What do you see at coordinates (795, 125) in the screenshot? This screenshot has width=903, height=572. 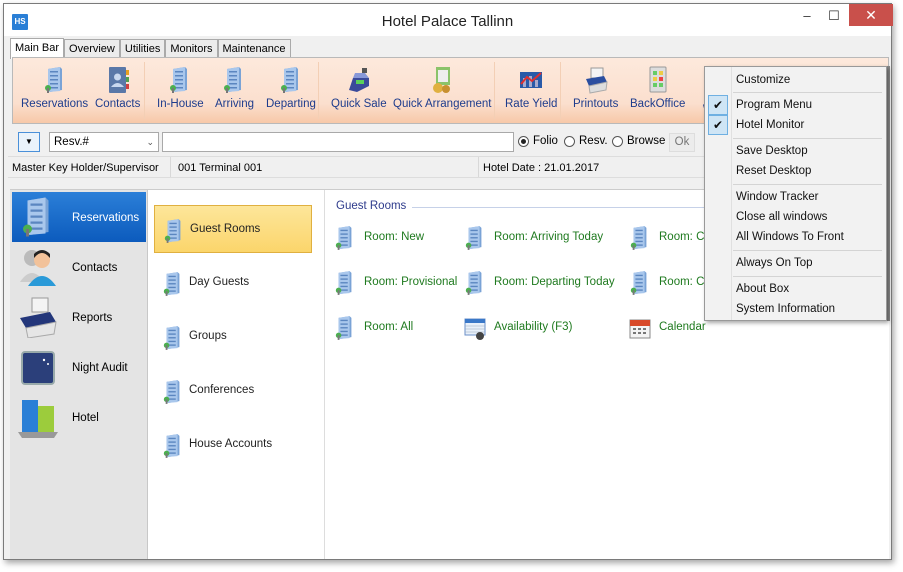 I see `menu-item-hotel-monitor: ✔ Hotel Monitor` at bounding box center [795, 125].